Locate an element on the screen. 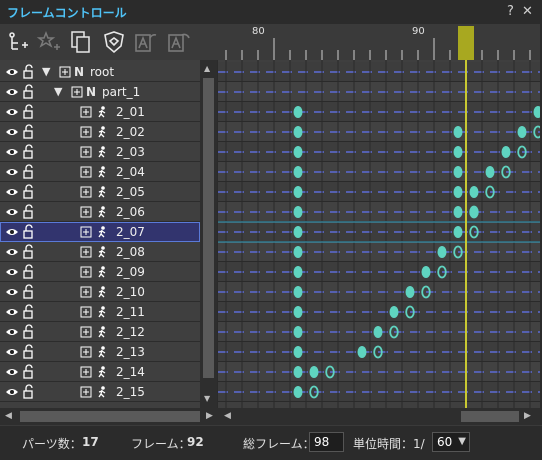  star-icon is located at coordinates (49, 42).